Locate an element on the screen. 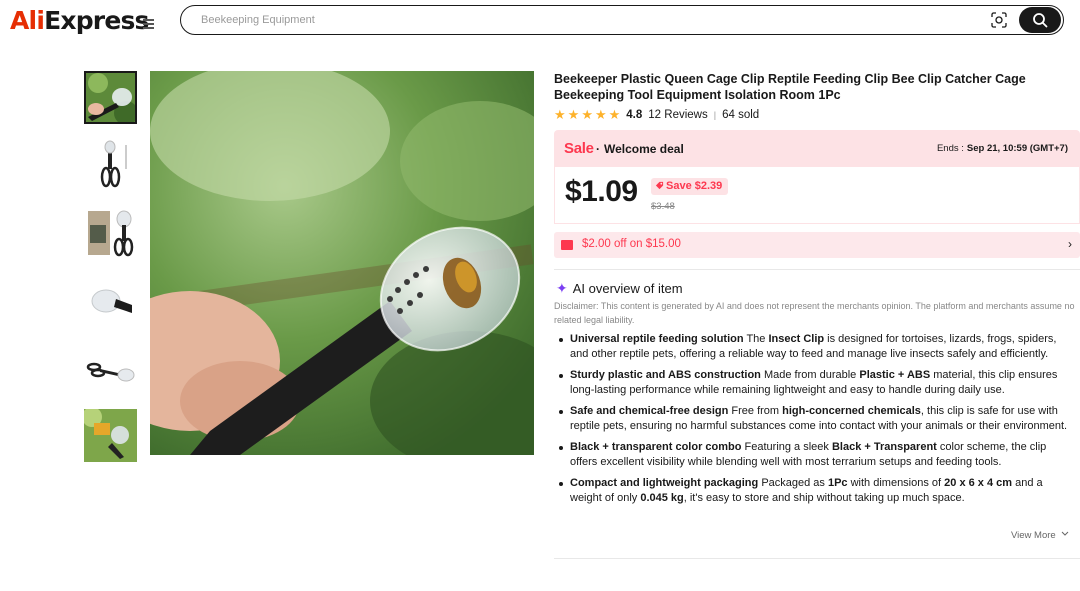 This screenshot has height=591, width=1080. ai-item-text: The is located at coordinates (757, 339).